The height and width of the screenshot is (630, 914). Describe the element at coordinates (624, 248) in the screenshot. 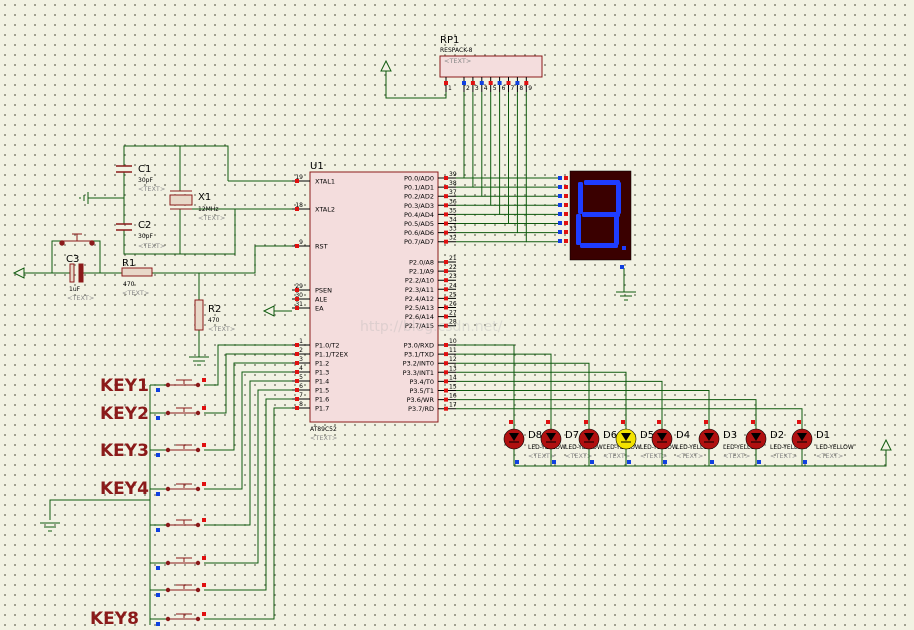

I see `display-decimal-point` at that location.